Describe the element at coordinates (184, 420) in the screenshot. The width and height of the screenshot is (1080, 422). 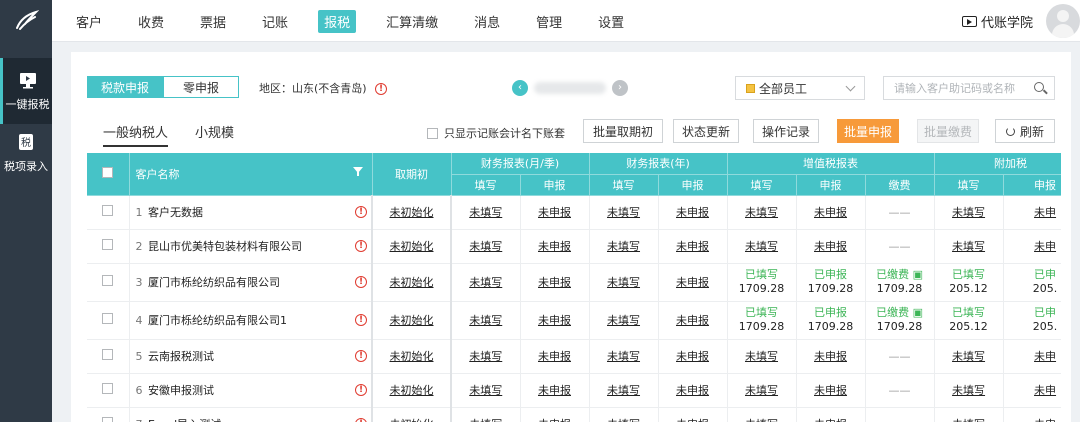
I see `customer-name: Excel导入测试` at that location.